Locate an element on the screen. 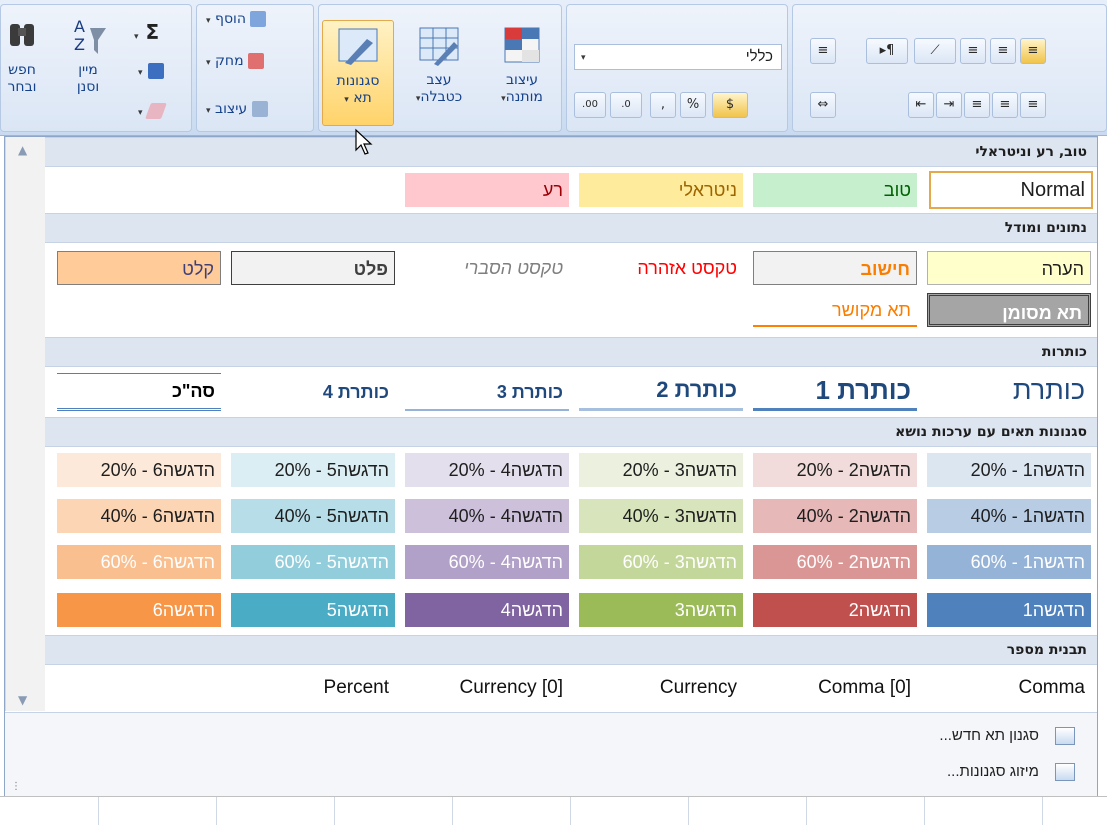  style-accent5: הדגשה5 is located at coordinates (313, 610).